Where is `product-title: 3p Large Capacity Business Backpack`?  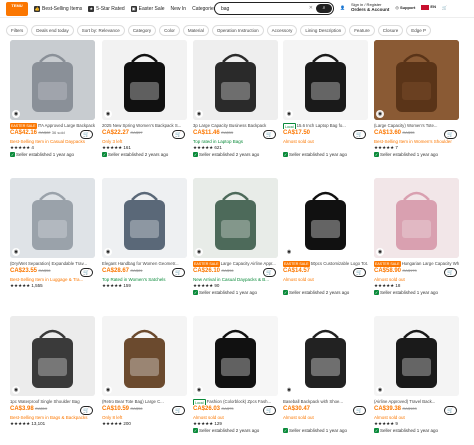
product-title: 3p Large Capacity Business Backpack is located at coordinates (235, 126).